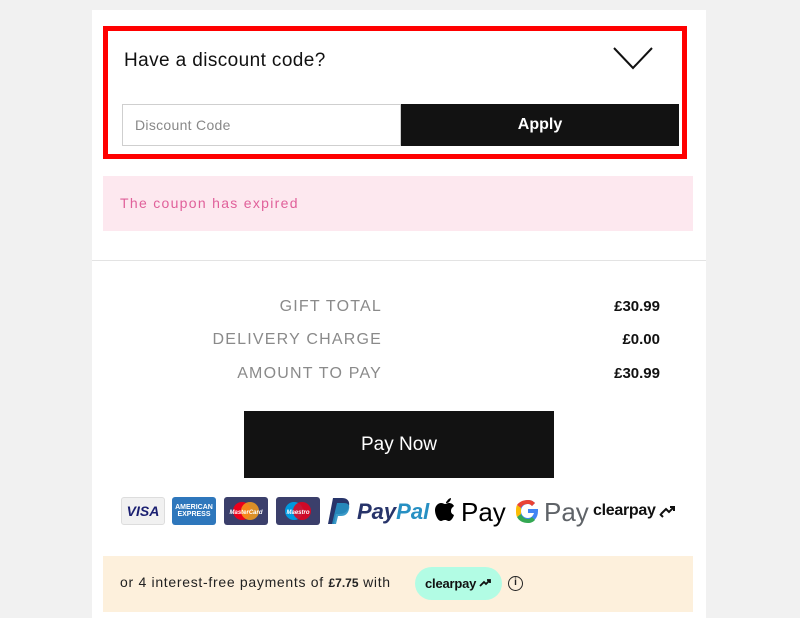 The image size is (800, 618). Describe the element at coordinates (483, 512) in the screenshot. I see `apple-pay-label: Pay` at that location.